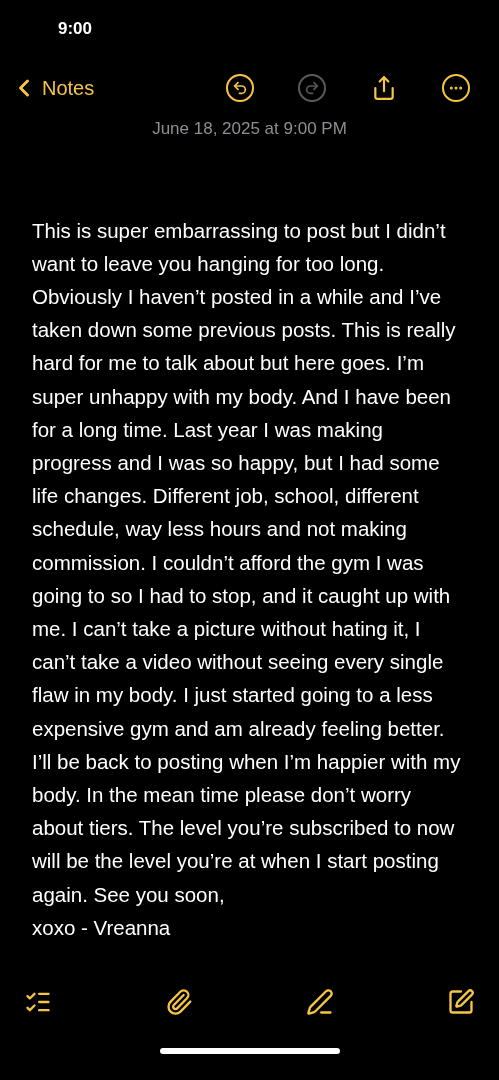  Describe the element at coordinates (102, 927) in the screenshot. I see `note-paragraph: xoxo - Vreanna` at that location.